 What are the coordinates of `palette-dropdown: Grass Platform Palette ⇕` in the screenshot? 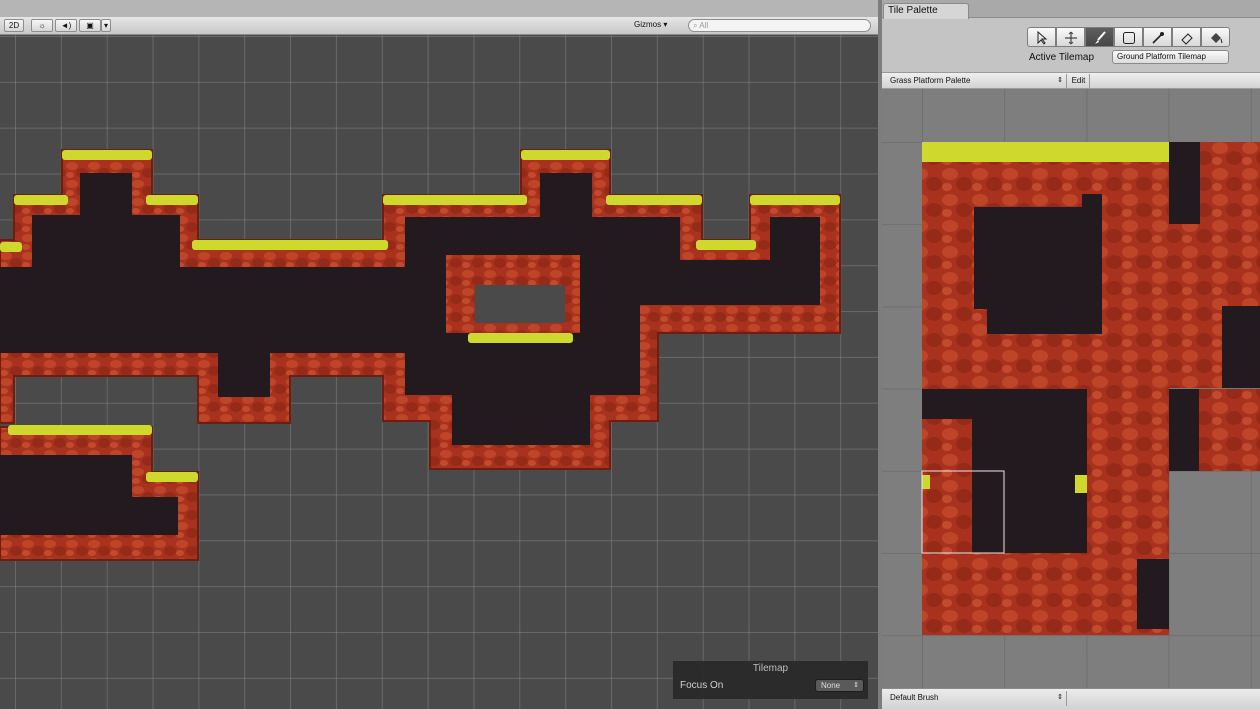 It's located at (975, 81).